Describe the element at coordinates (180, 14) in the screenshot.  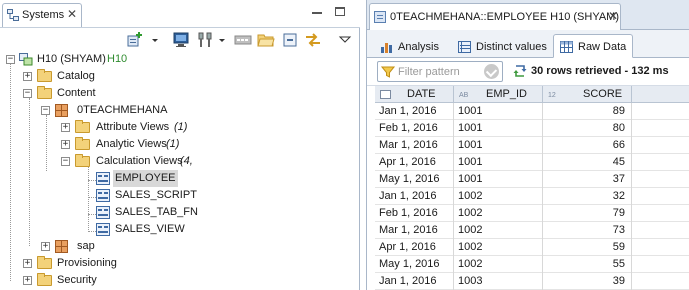
I see `systems-tabbar: Systems ✕` at that location.